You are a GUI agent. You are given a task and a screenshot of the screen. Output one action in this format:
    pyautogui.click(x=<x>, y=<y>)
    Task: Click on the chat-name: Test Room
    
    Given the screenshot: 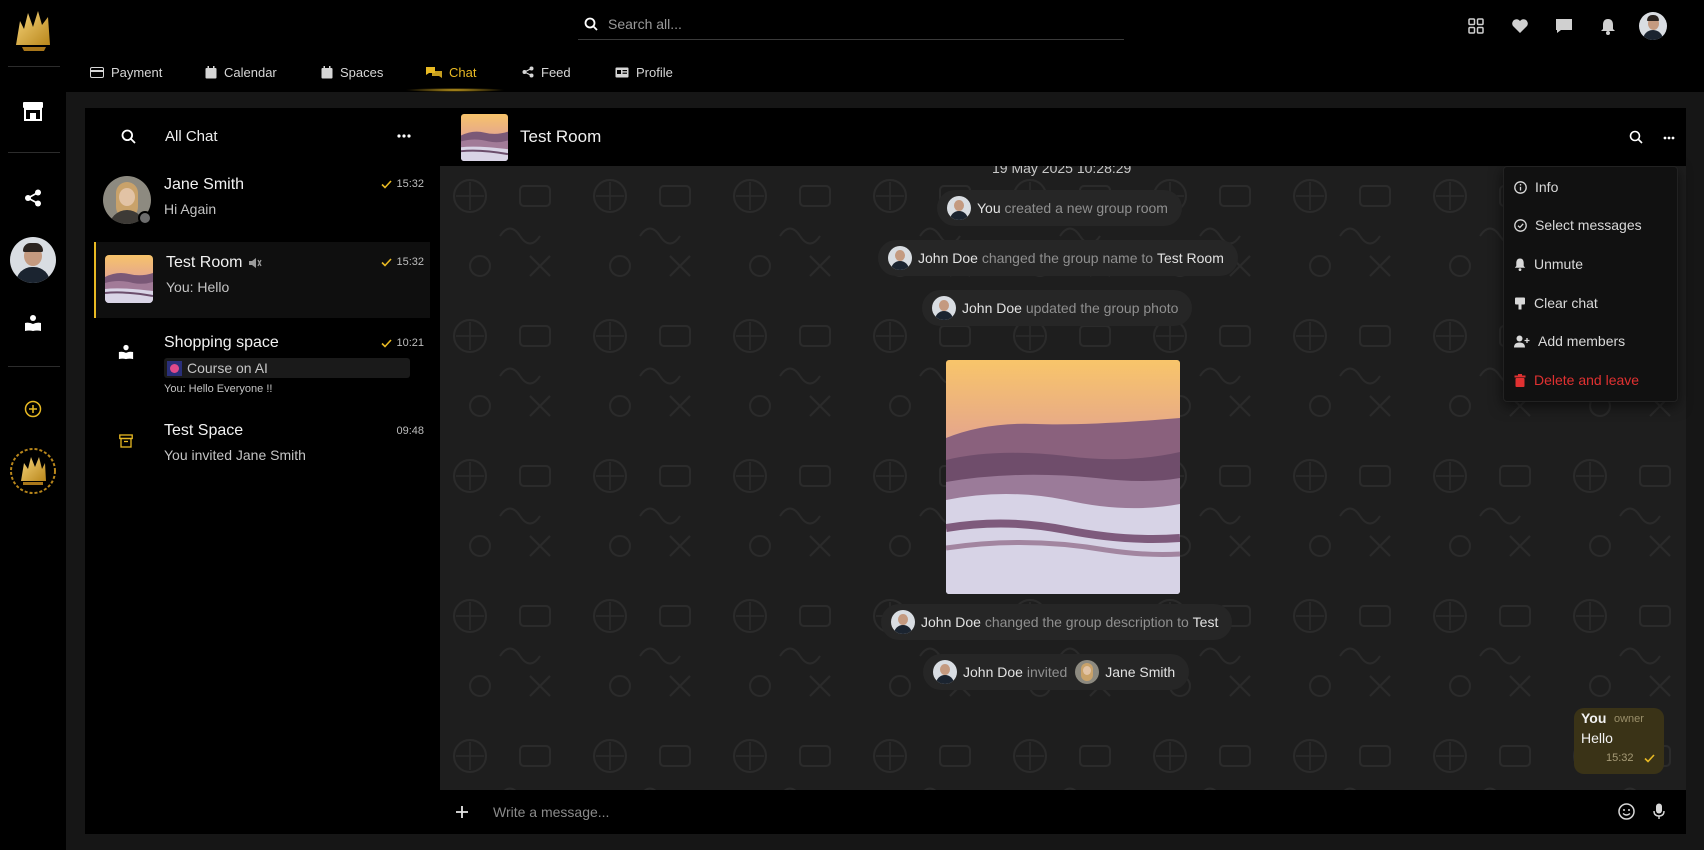 What is the action you would take?
    pyautogui.click(x=204, y=262)
    